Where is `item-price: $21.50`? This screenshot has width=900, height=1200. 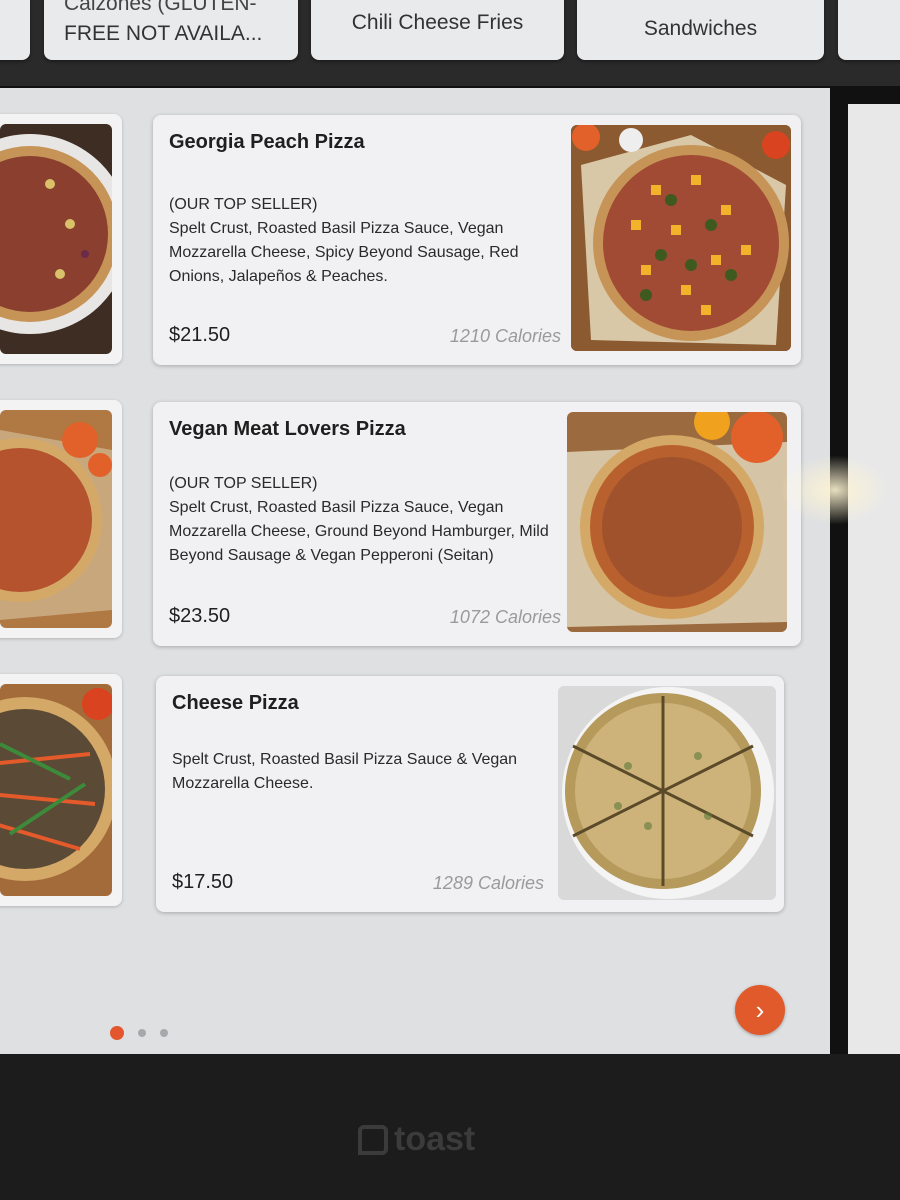 item-price: $21.50 is located at coordinates (200, 335).